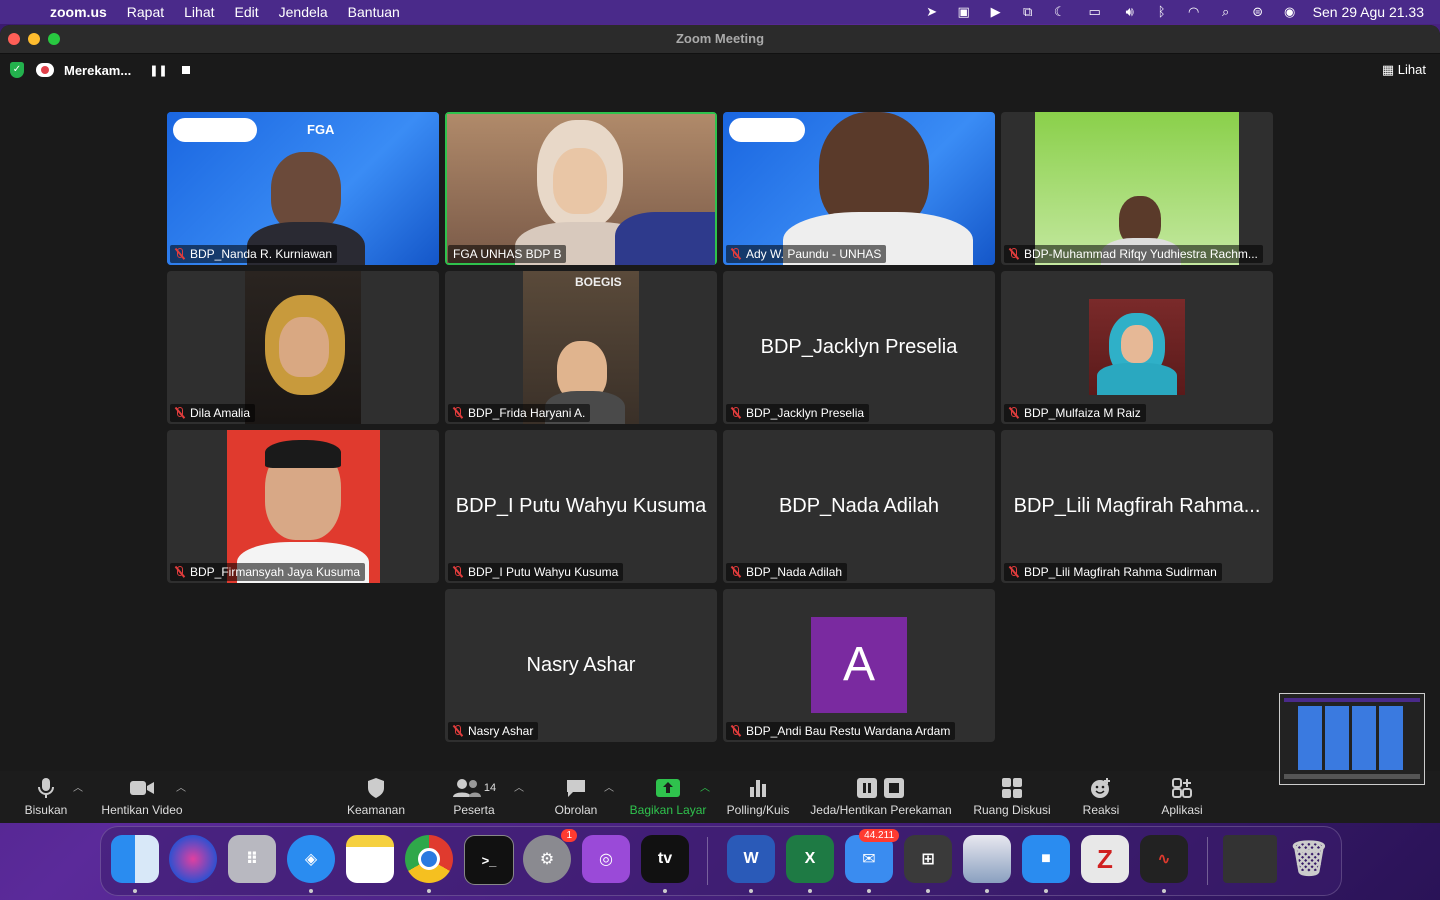  What do you see at coordinates (1162, 12) in the screenshot?
I see `bluetooth-icon: ᛒ` at bounding box center [1162, 12].